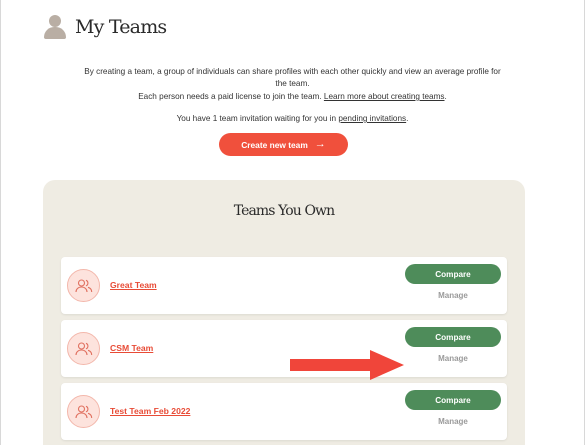 This screenshot has width=585, height=445. Describe the element at coordinates (150, 411) in the screenshot. I see `team-name-link: Test Team Feb 2022` at that location.